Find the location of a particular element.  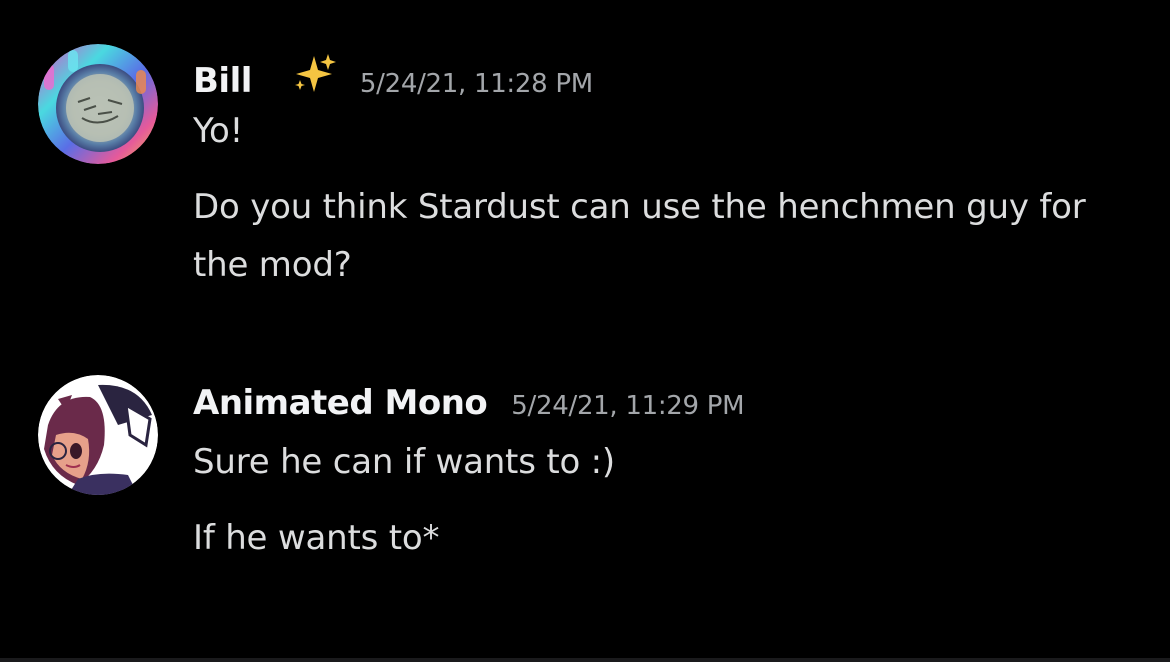

timestamp: 5/24/21, 11:29 PM is located at coordinates (628, 406).